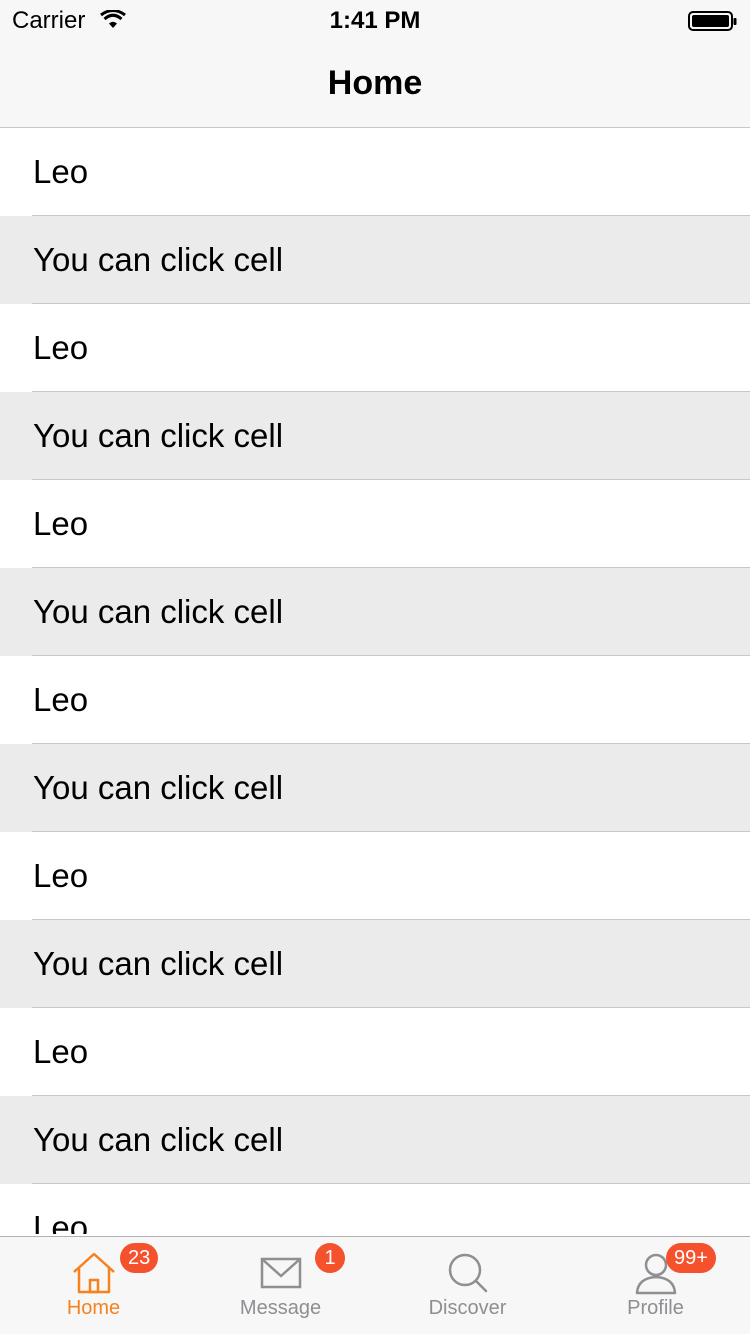 Image resolution: width=750 pixels, height=1335 pixels. I want to click on tab-discover: Discover, so click(467, 1286).